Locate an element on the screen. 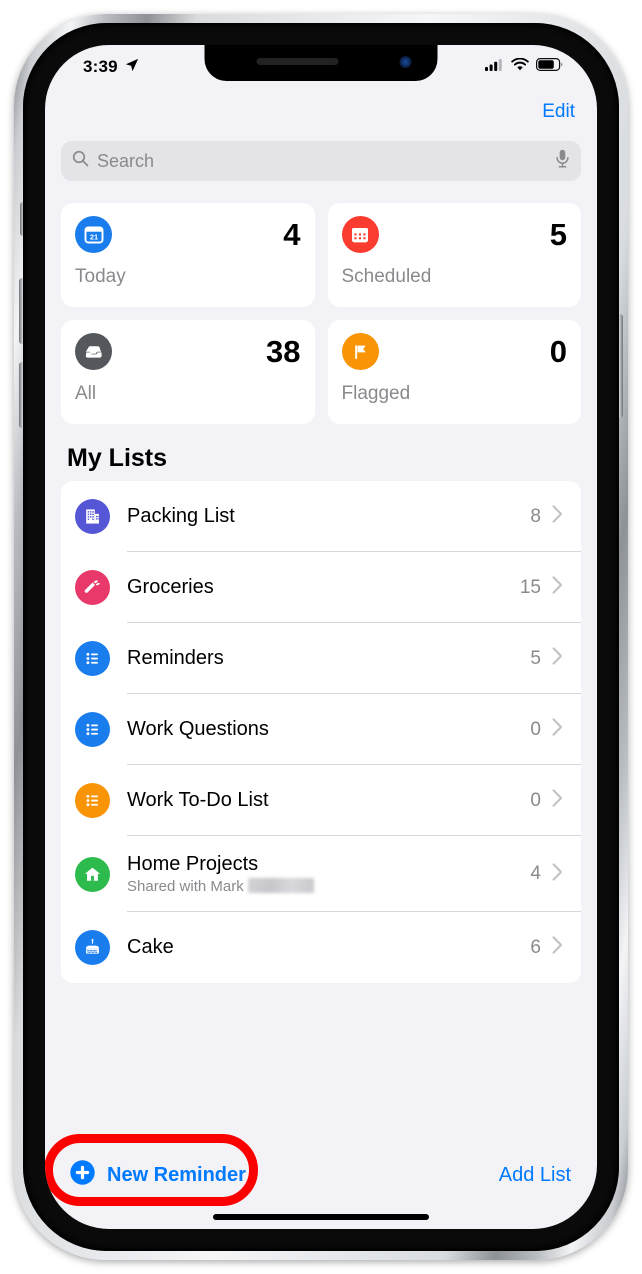 The image size is (642, 1274). status-bar-right is located at coordinates (524, 66).